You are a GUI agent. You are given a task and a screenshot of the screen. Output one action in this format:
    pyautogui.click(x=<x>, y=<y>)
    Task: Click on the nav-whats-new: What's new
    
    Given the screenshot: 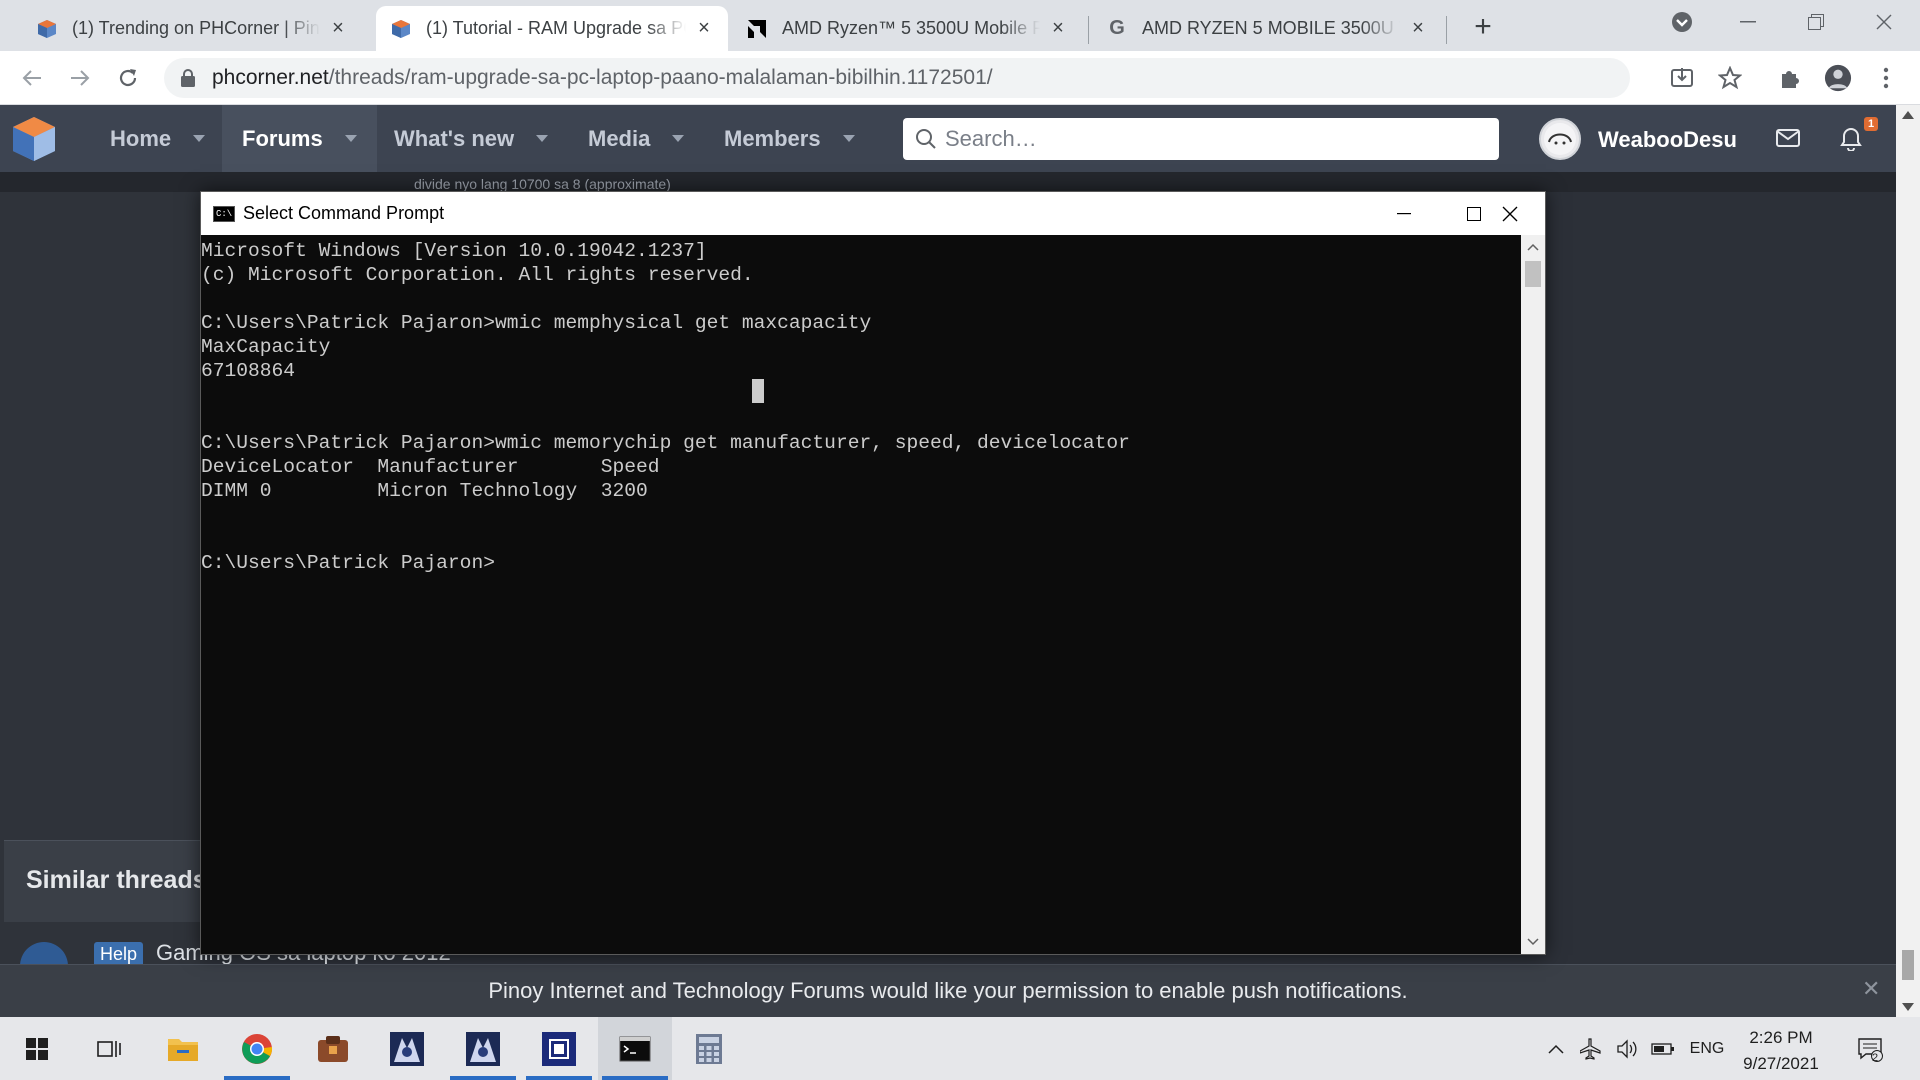 What is the action you would take?
    pyautogui.click(x=471, y=138)
    